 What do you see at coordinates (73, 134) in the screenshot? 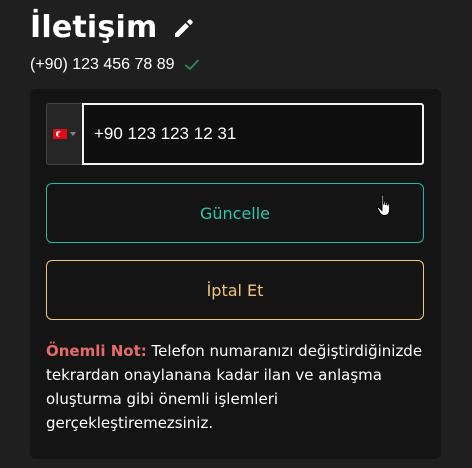
I see `chevron-down-icon` at bounding box center [73, 134].